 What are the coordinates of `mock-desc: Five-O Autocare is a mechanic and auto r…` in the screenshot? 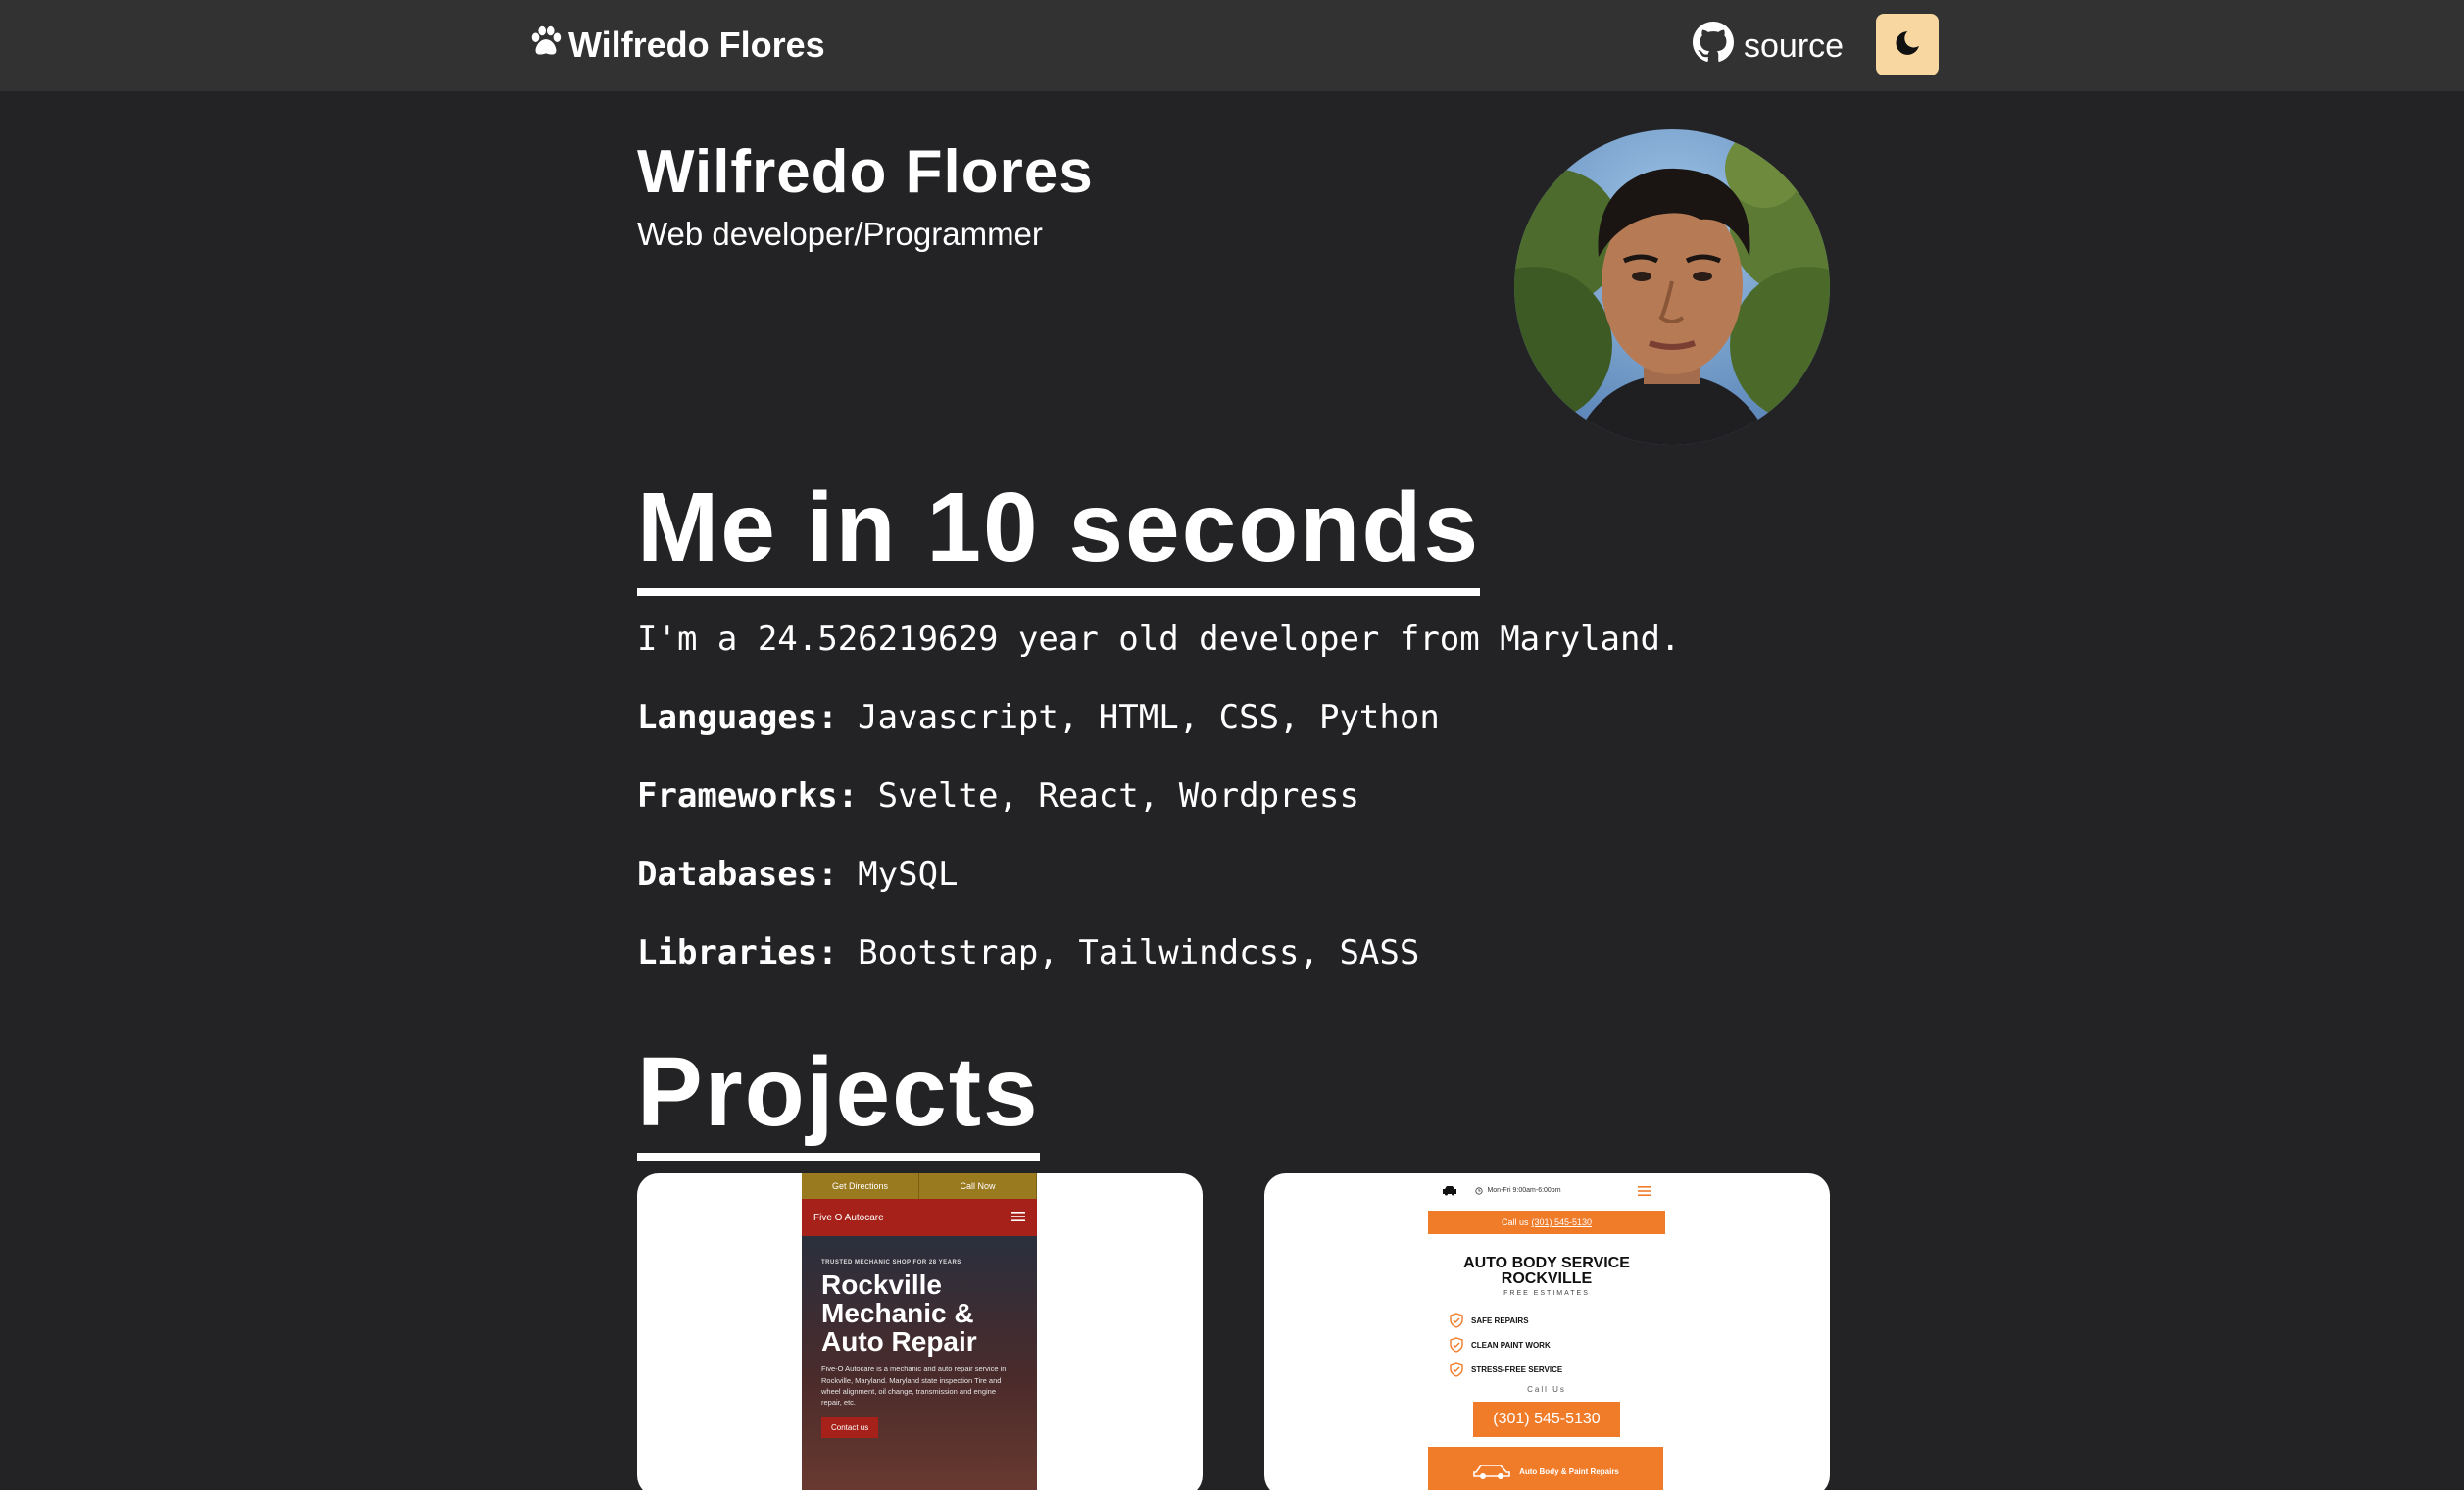 It's located at (914, 1387).